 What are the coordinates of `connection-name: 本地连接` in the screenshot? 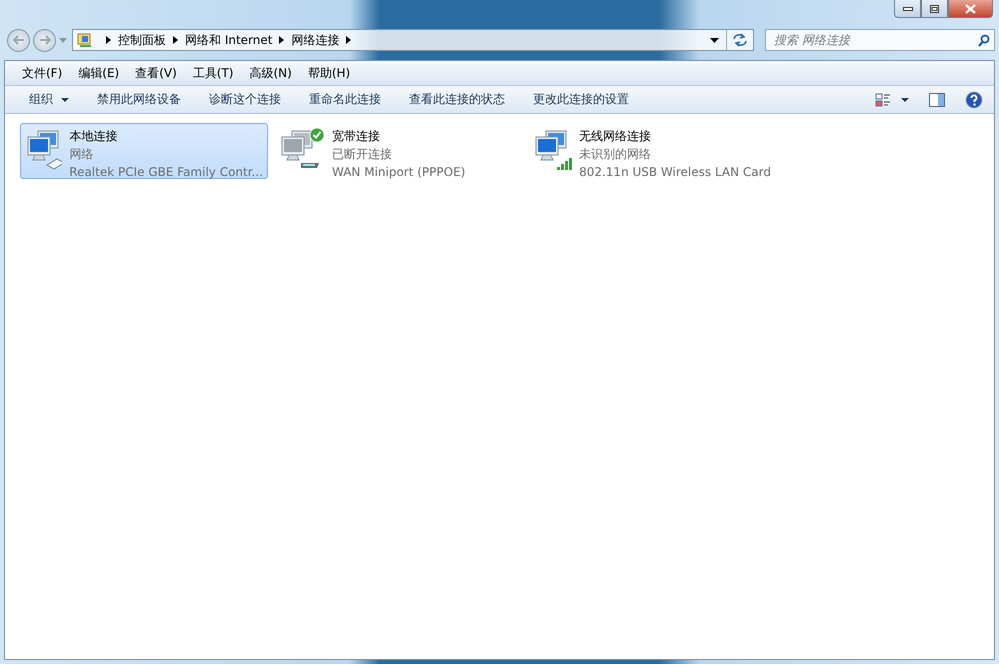 It's located at (93, 136).